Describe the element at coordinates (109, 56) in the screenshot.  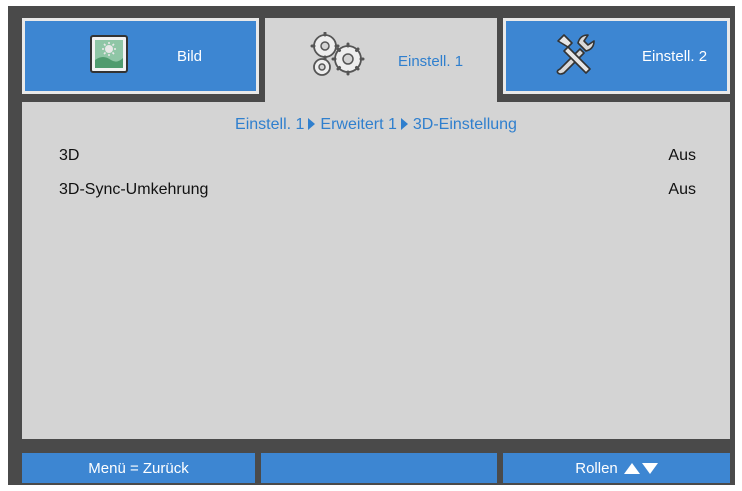
I see `picture-icon` at that location.